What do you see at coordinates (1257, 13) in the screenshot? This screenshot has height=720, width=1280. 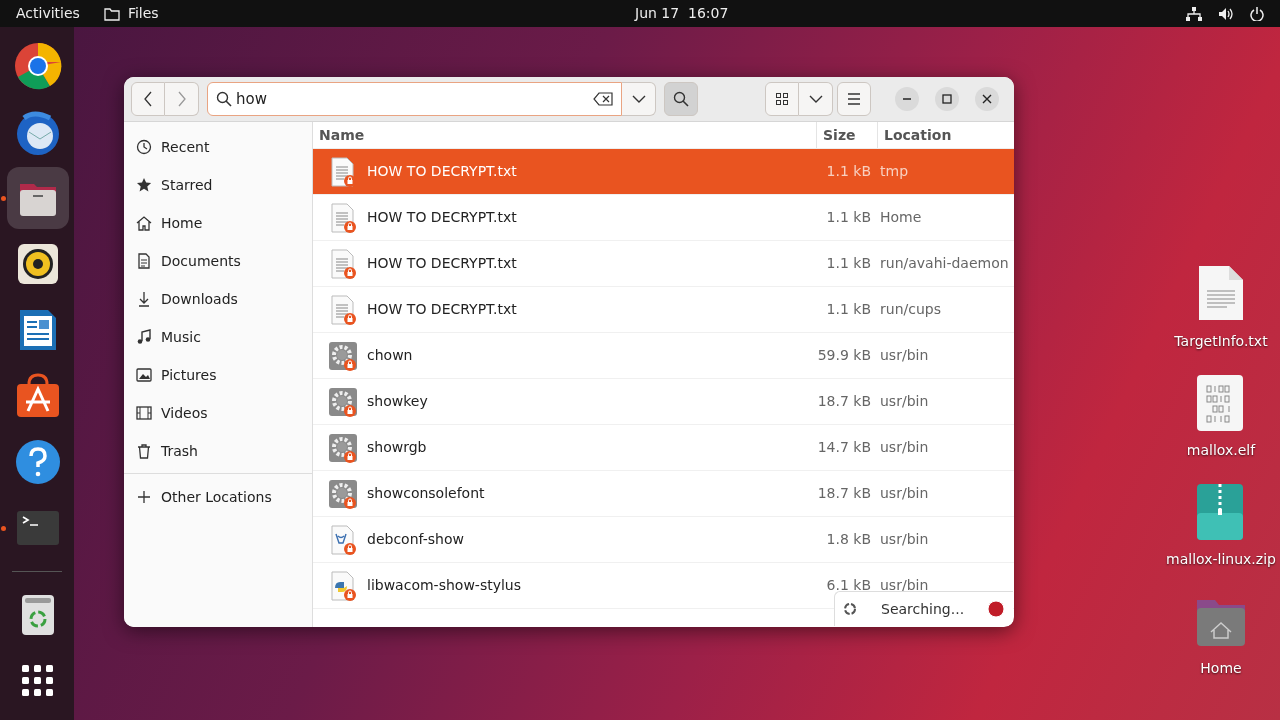 I see `power-icon` at bounding box center [1257, 13].